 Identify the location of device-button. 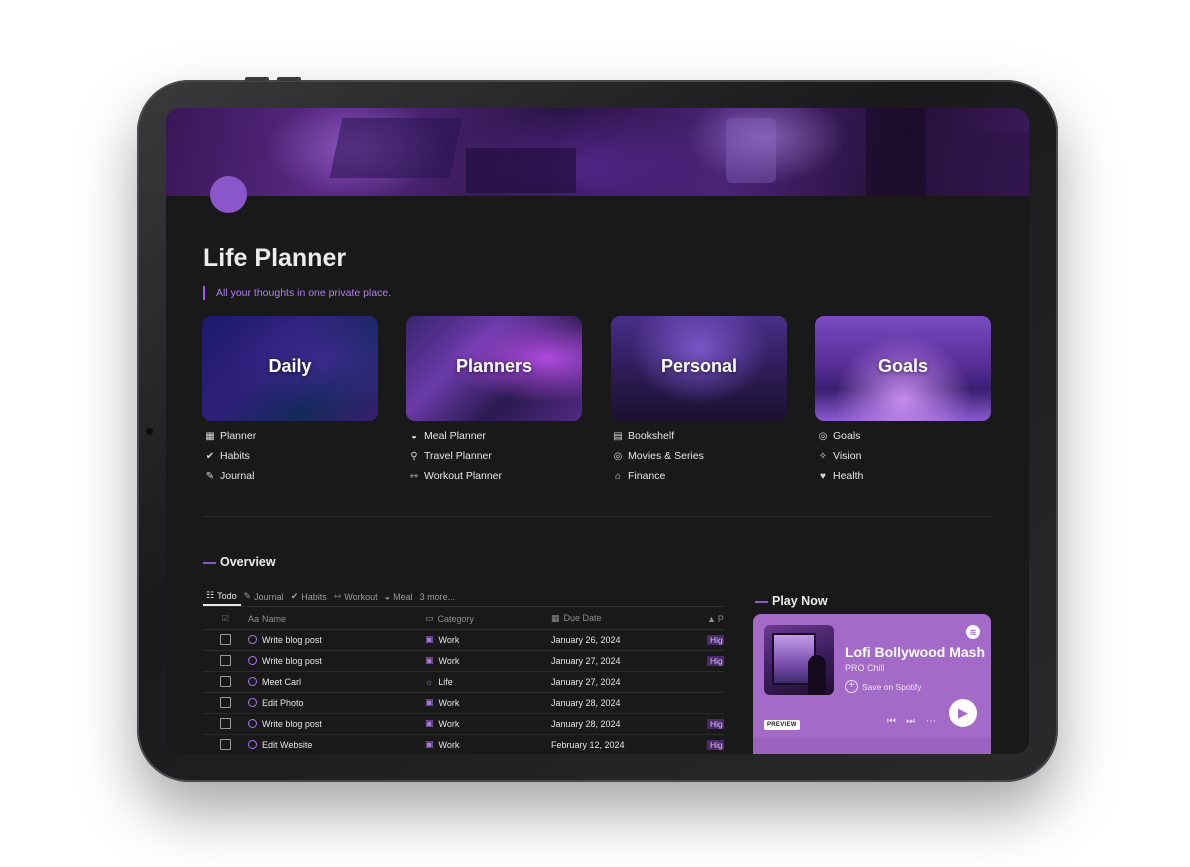
(289, 79).